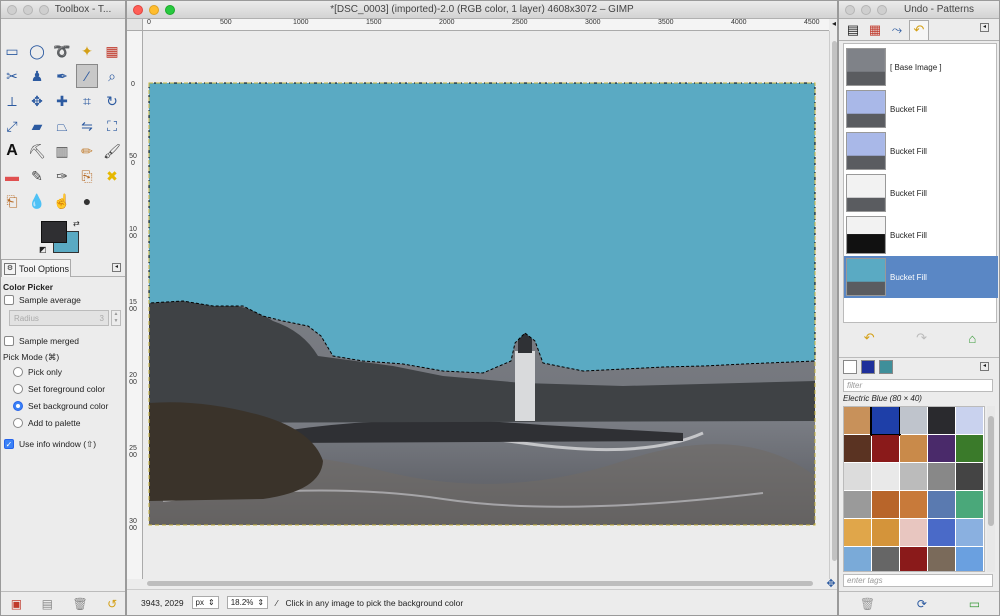 The width and height of the screenshot is (1000, 616). What do you see at coordinates (247, 602) in the screenshot?
I see `zoom-selector: 18.2% ⇕` at bounding box center [247, 602].